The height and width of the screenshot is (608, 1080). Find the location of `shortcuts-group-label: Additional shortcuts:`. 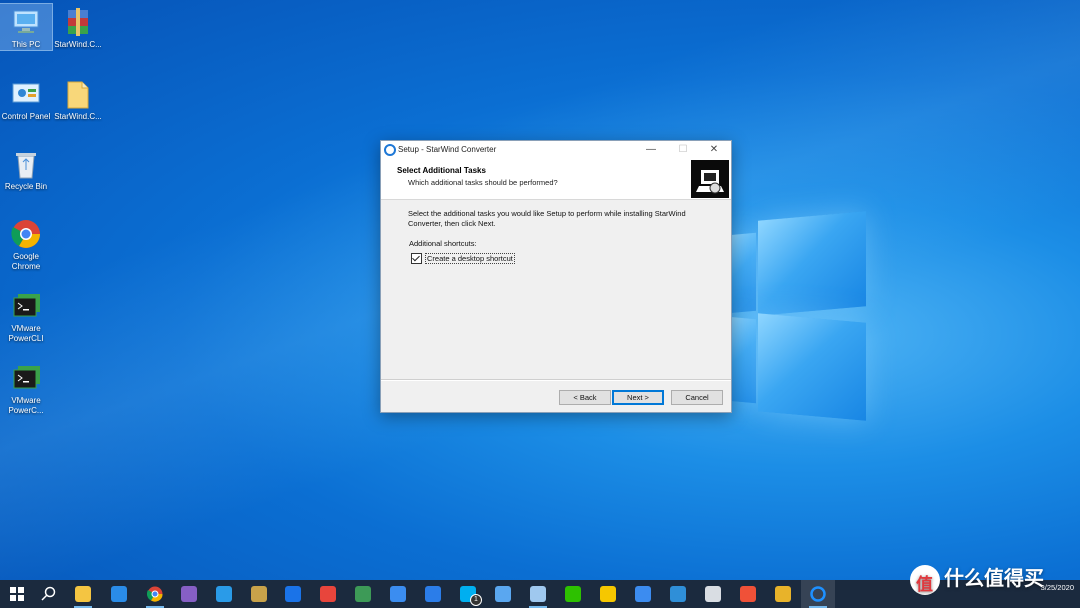

shortcuts-group-label: Additional shortcuts: is located at coordinates (443, 243).